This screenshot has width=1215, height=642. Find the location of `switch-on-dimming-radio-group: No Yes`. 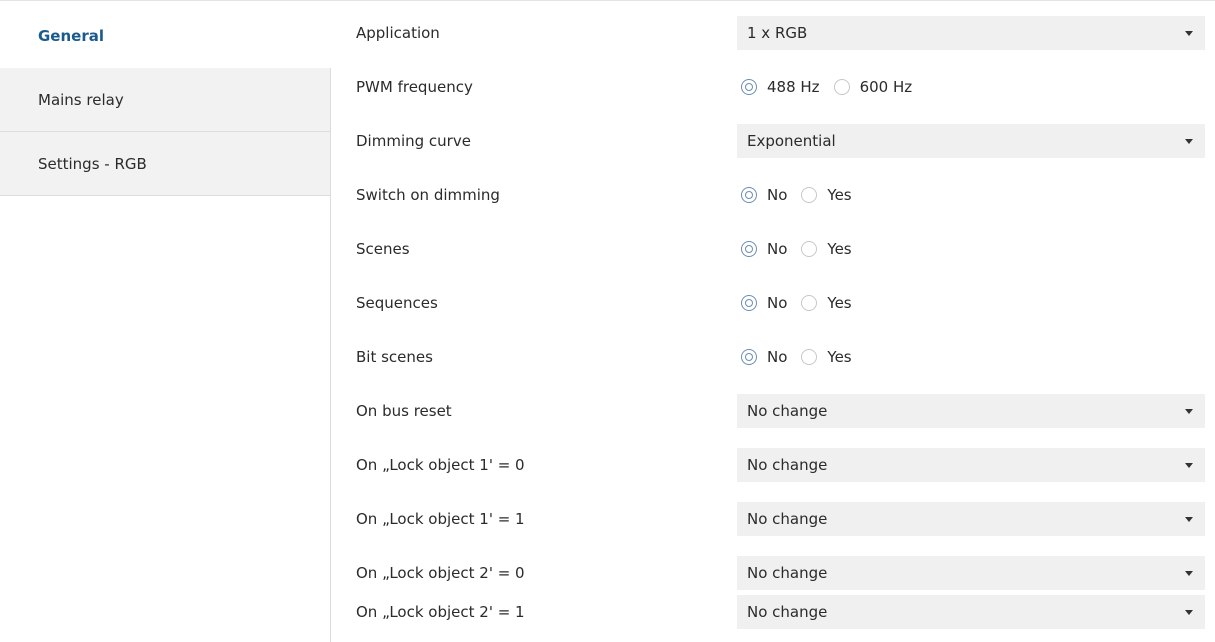

switch-on-dimming-radio-group: No Yes is located at coordinates (803, 195).